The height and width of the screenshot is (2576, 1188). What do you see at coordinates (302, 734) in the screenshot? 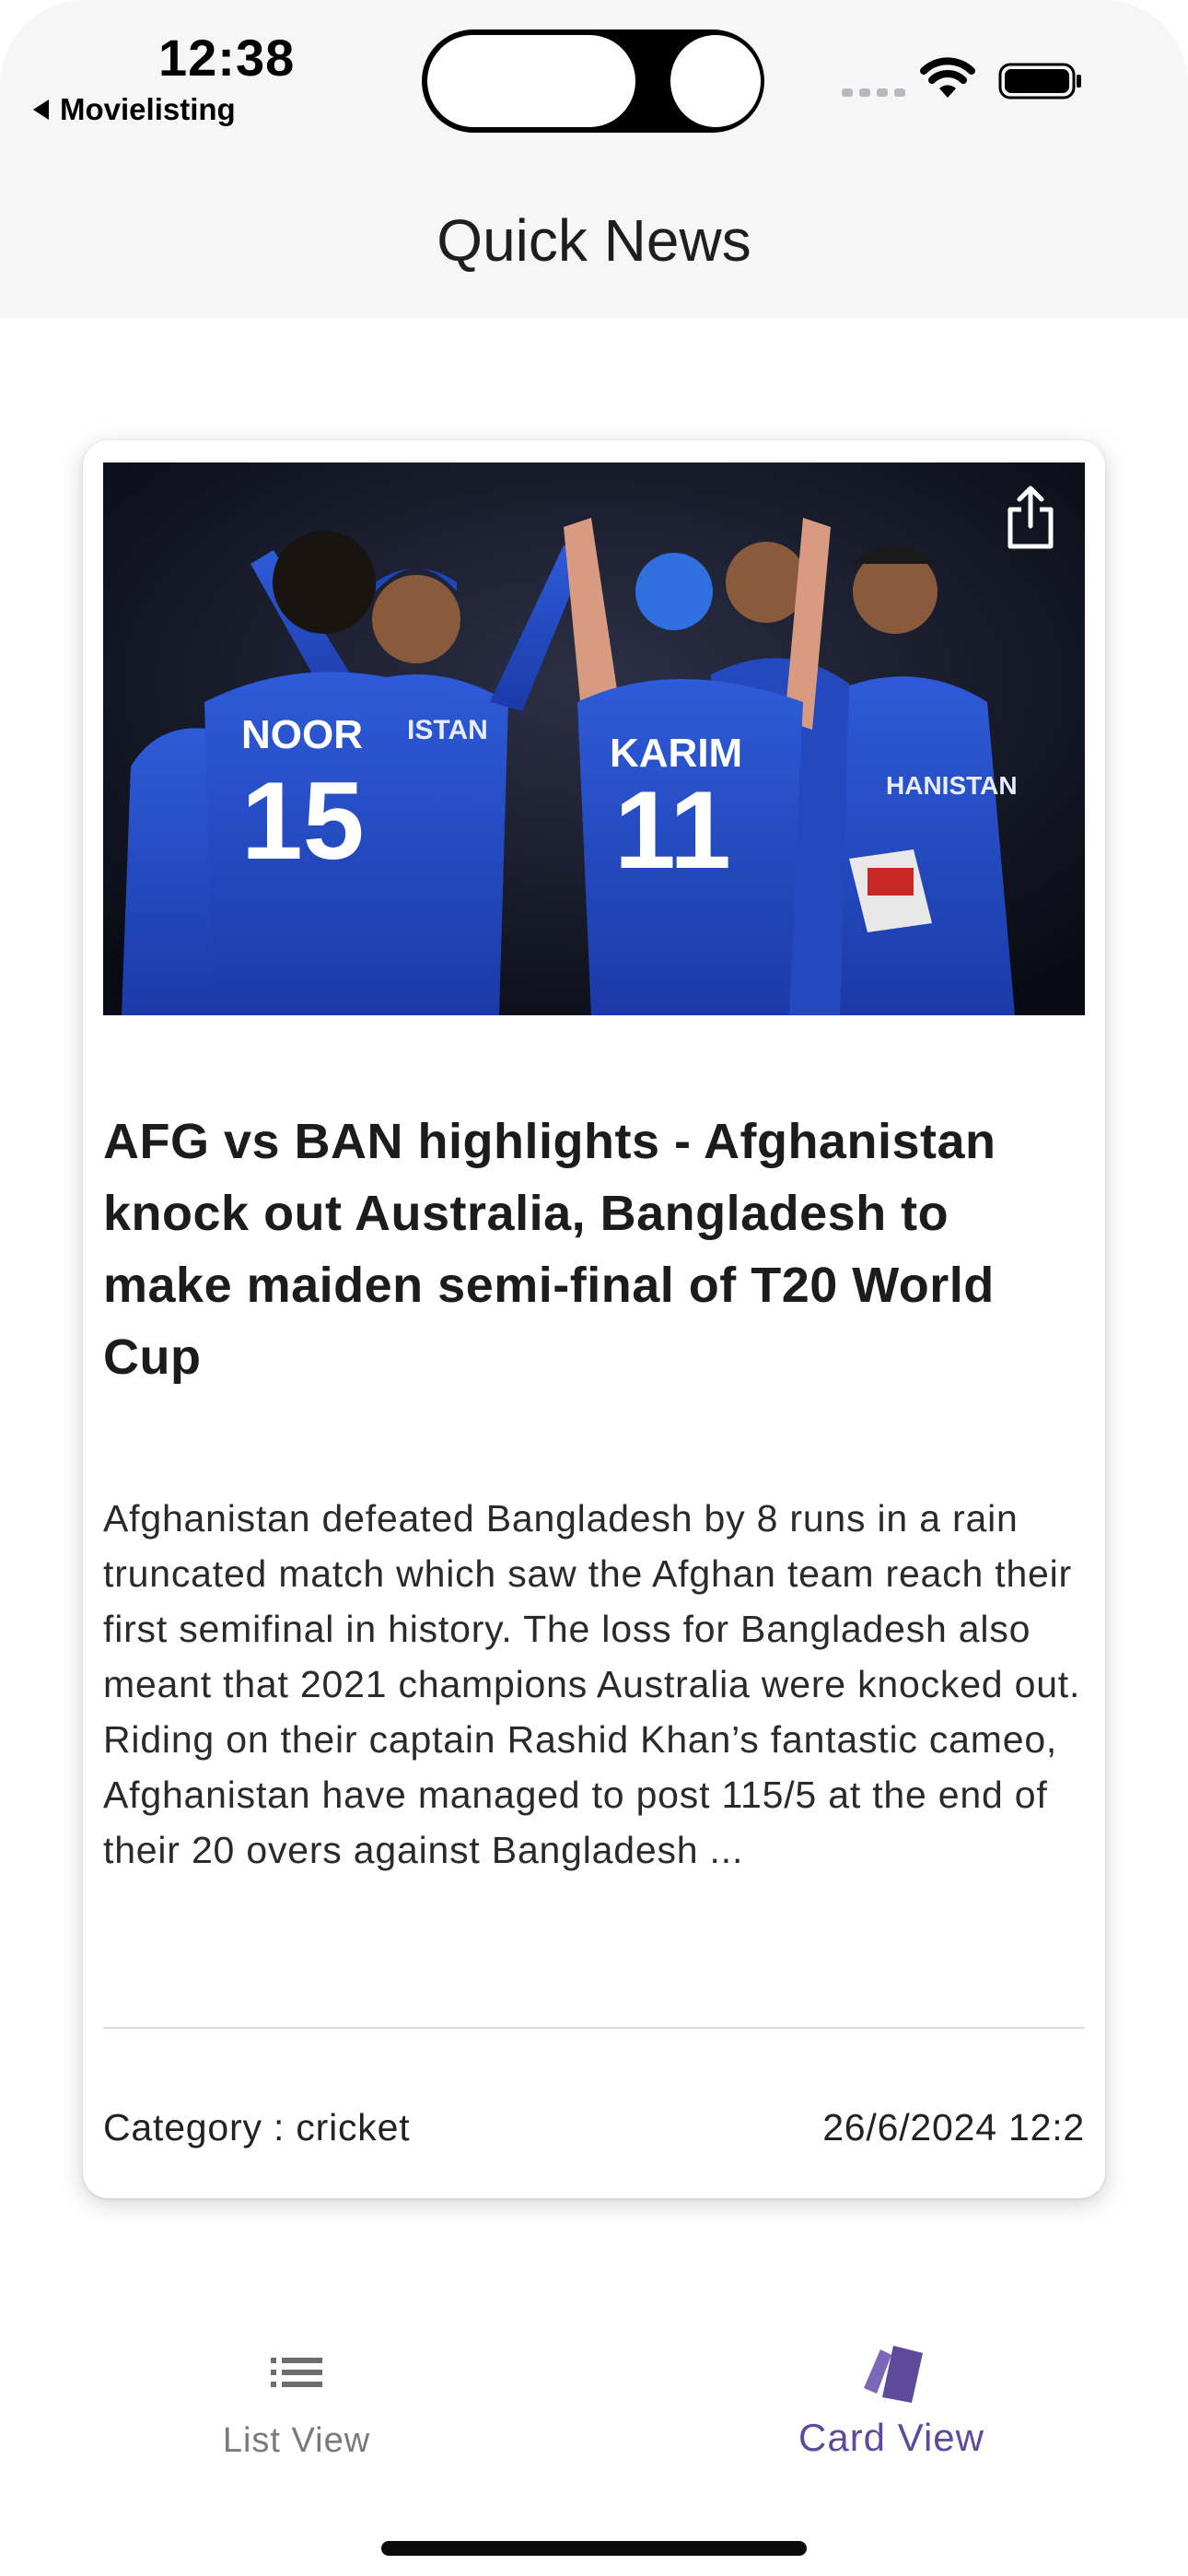
I see `jersey-name-noor: NOOR` at bounding box center [302, 734].